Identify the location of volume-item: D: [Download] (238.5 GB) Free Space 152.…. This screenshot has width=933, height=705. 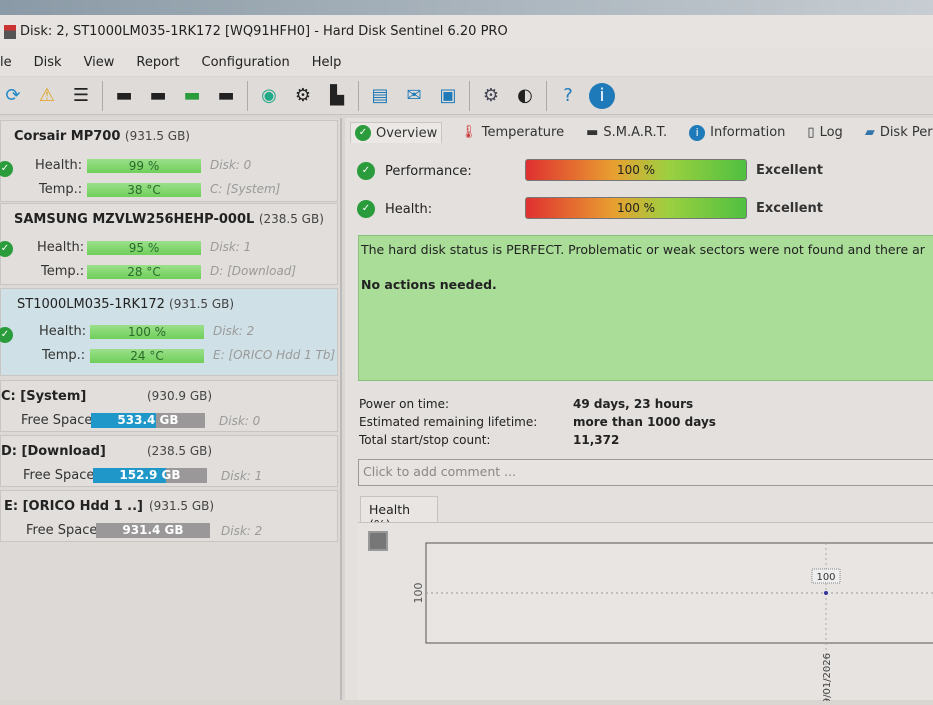
(169, 461).